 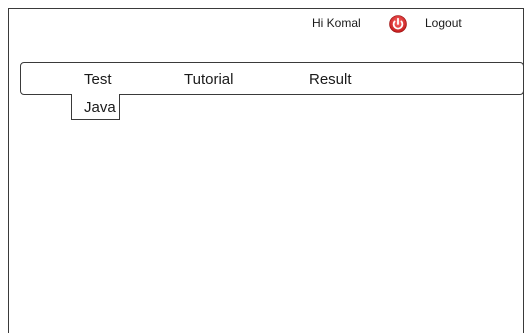 I want to click on top-header: Hi Komal Logout, so click(x=263, y=20).